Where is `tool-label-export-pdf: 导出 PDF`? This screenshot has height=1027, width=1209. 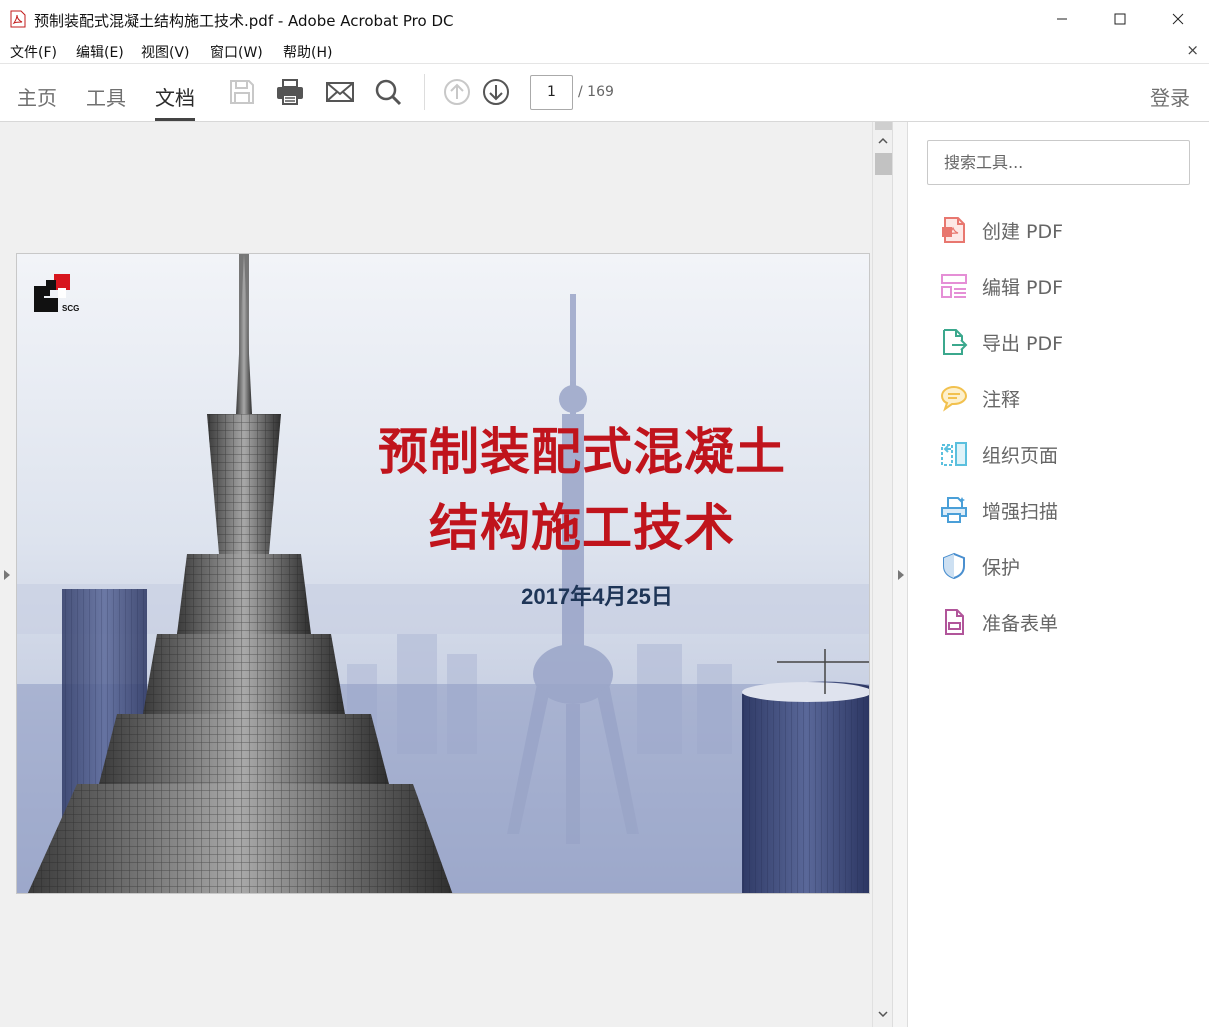 tool-label-export-pdf: 导出 PDF is located at coordinates (1023, 343).